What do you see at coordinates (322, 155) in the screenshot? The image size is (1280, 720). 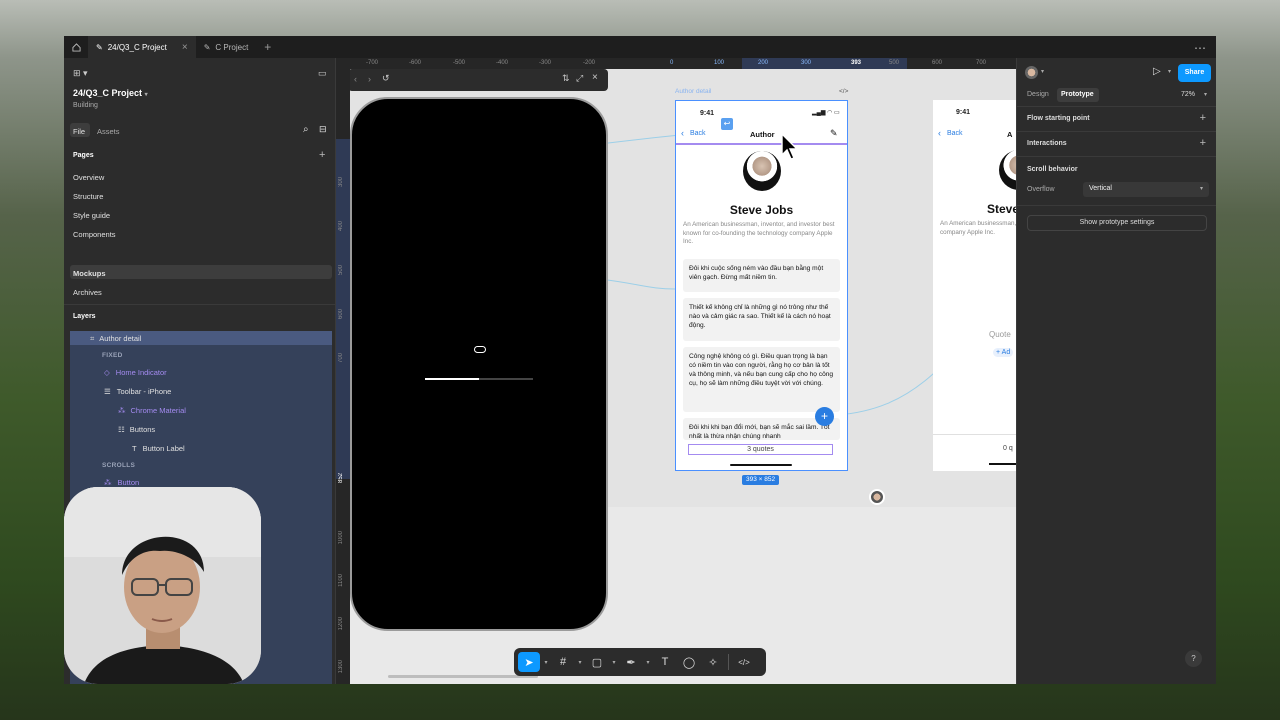 I see `add-page-icon: +` at bounding box center [322, 155].